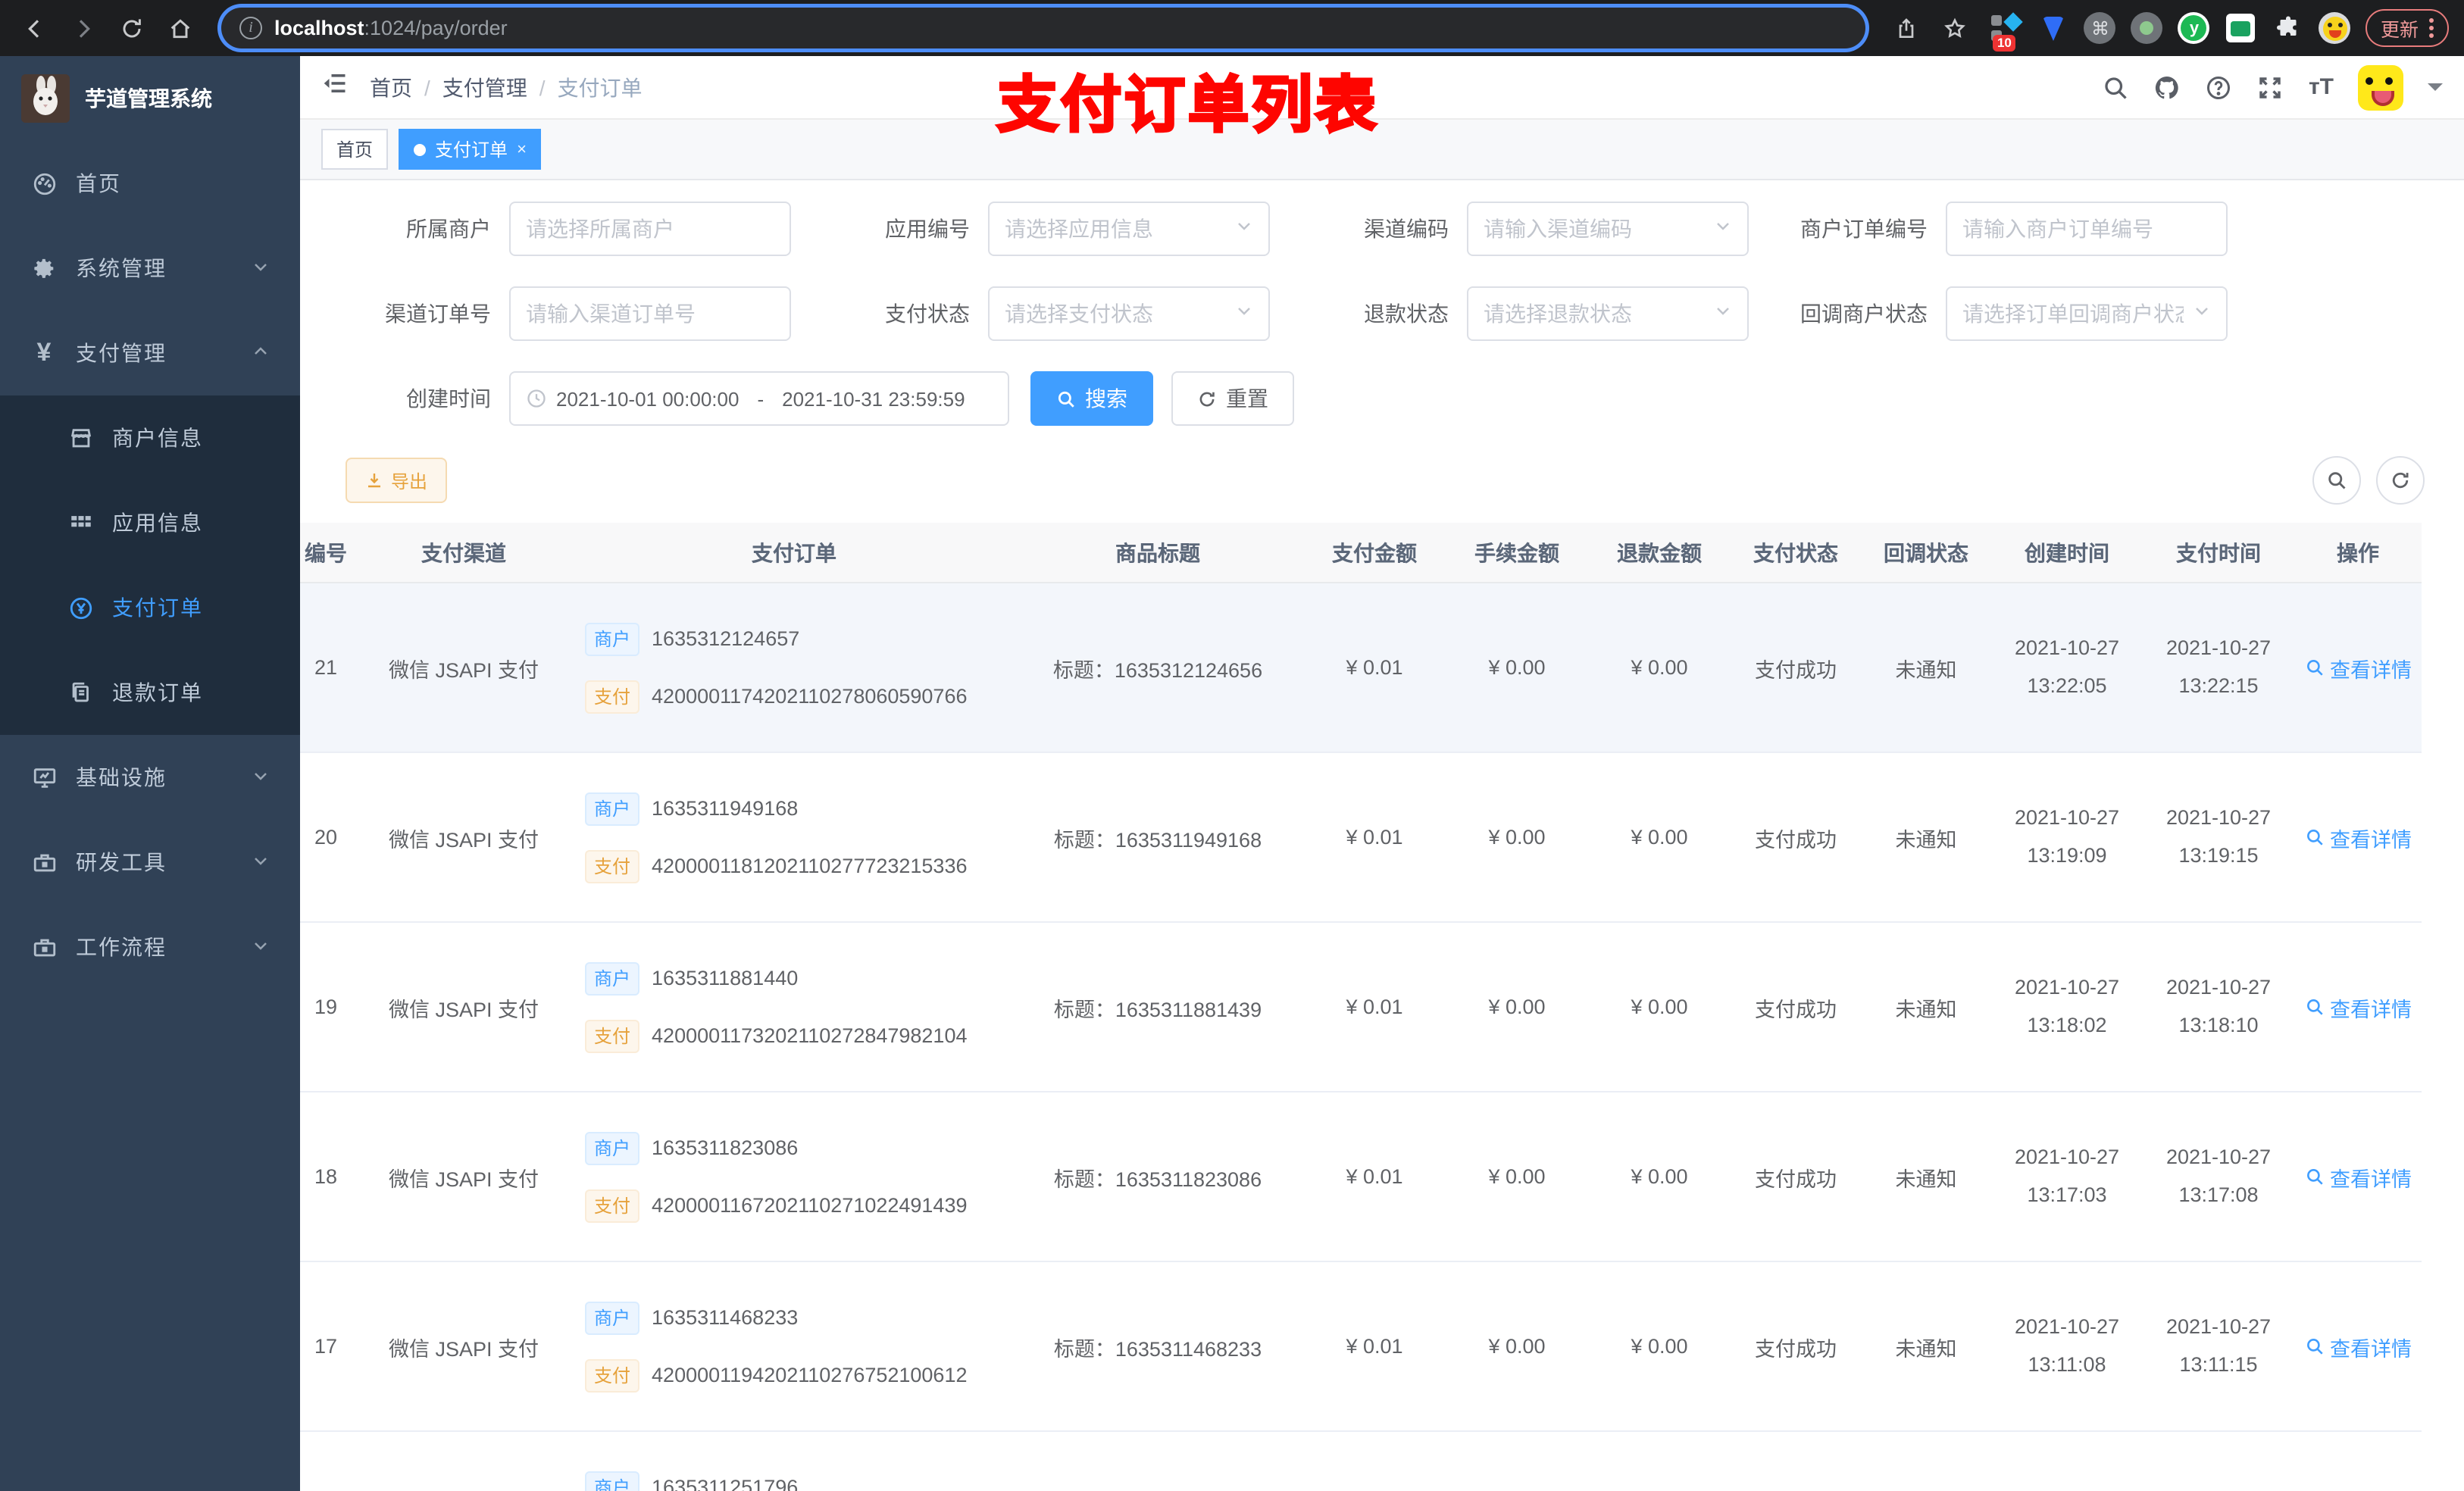 The height and width of the screenshot is (1491, 2464). What do you see at coordinates (2147, 28) in the screenshot?
I see `extension-recorder-icon` at bounding box center [2147, 28].